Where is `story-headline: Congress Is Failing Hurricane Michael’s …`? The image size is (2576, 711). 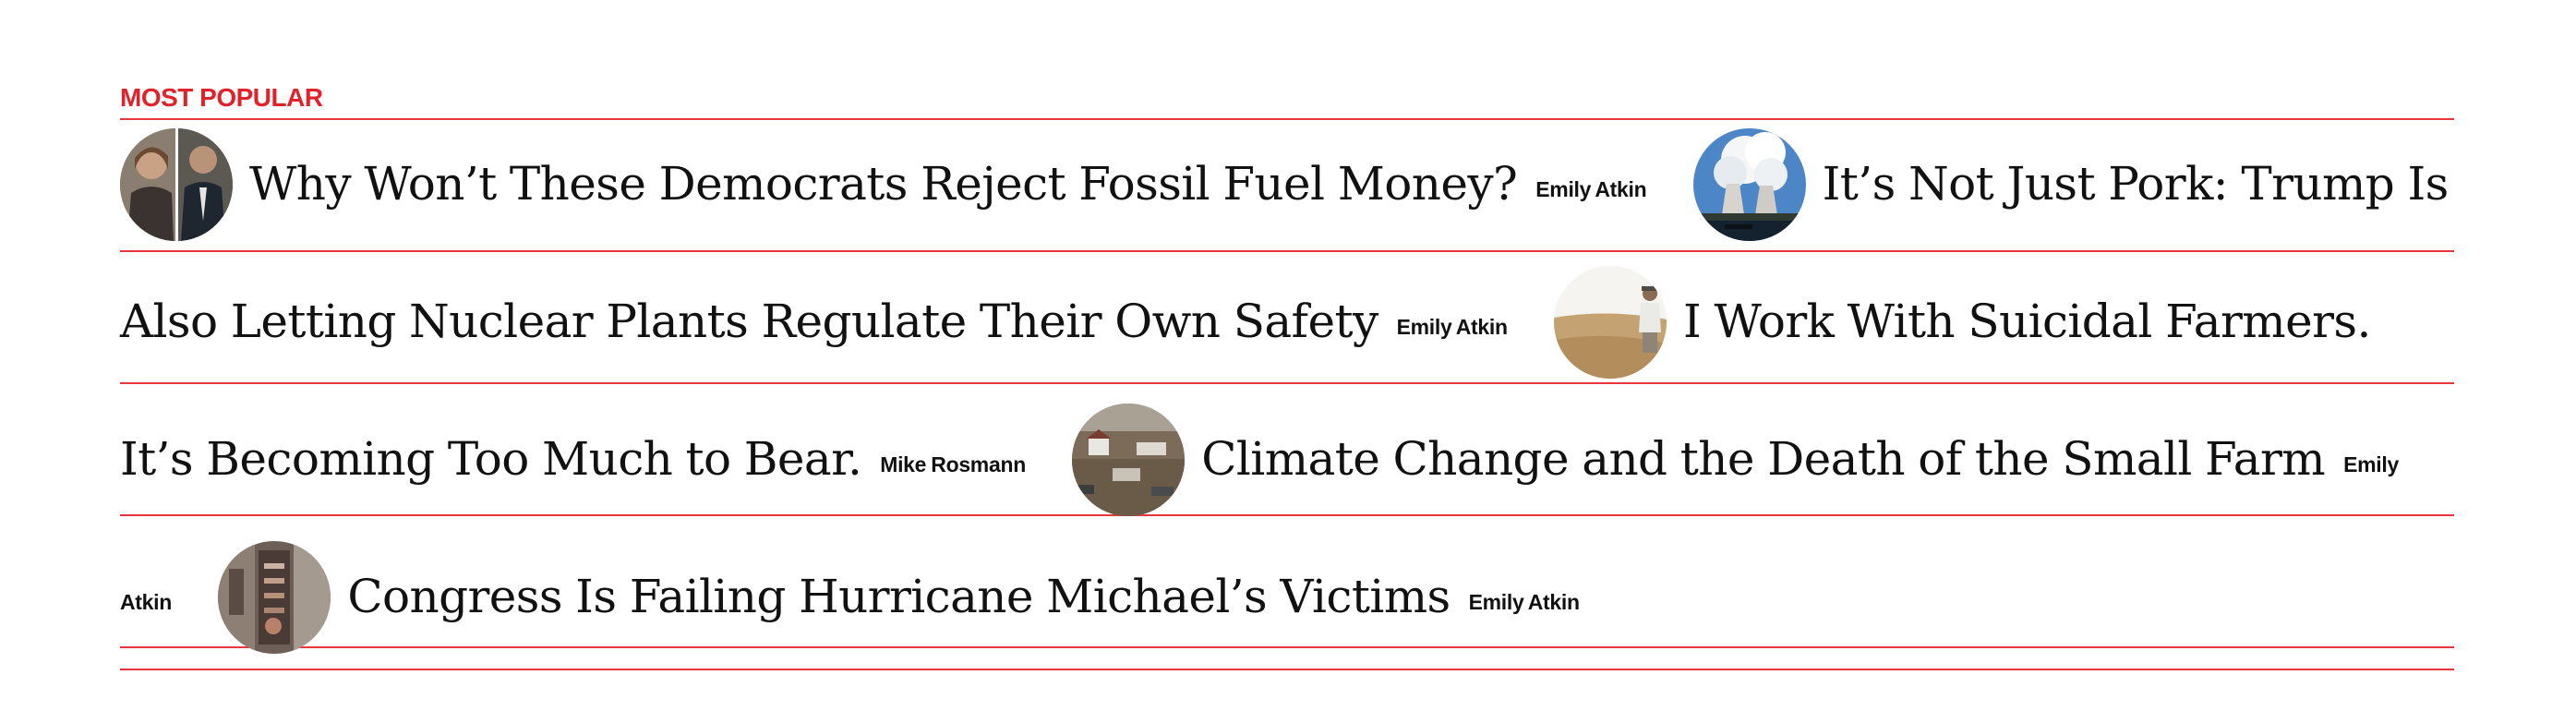 story-headline: Congress Is Failing Hurricane Michael’s … is located at coordinates (899, 596).